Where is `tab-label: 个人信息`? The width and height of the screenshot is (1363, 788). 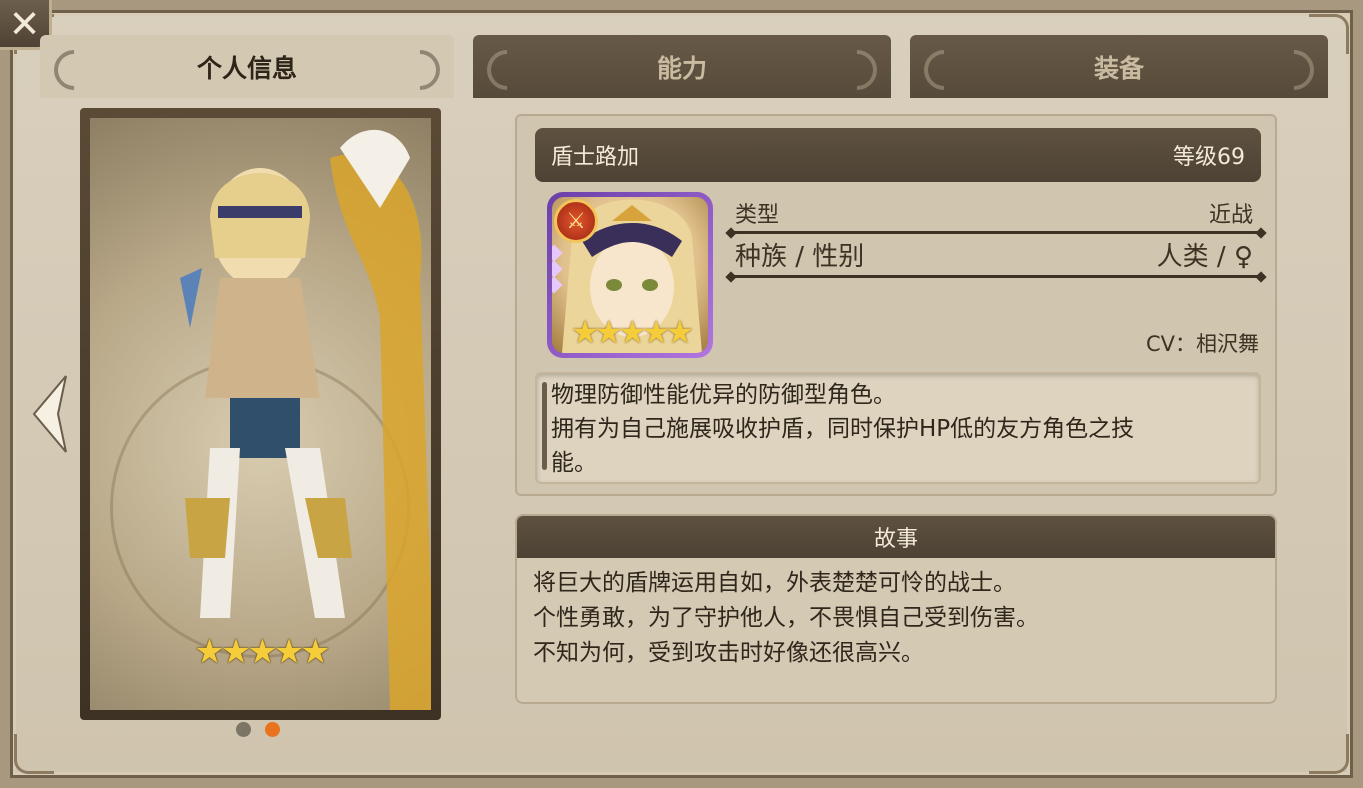
tab-label: 个人信息 is located at coordinates (246, 68).